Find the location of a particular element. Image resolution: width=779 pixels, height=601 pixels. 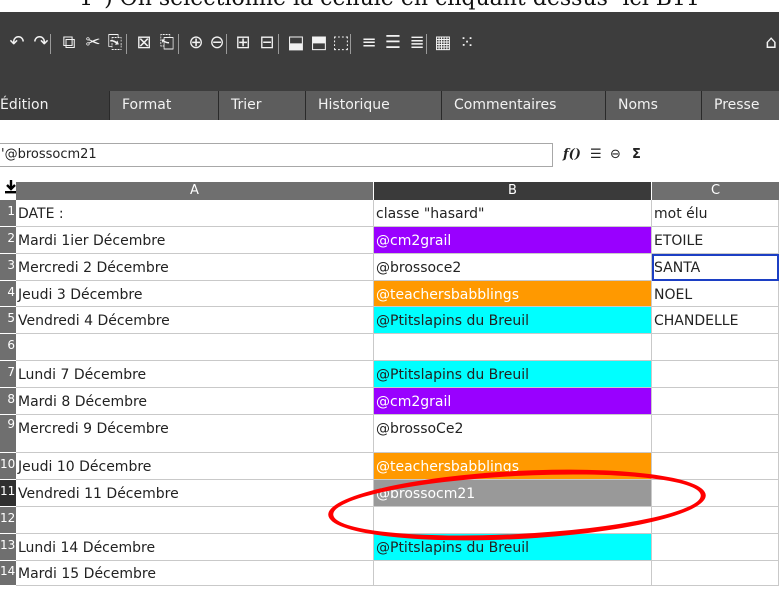

cell-c: CHANDELLE is located at coordinates (715, 320).